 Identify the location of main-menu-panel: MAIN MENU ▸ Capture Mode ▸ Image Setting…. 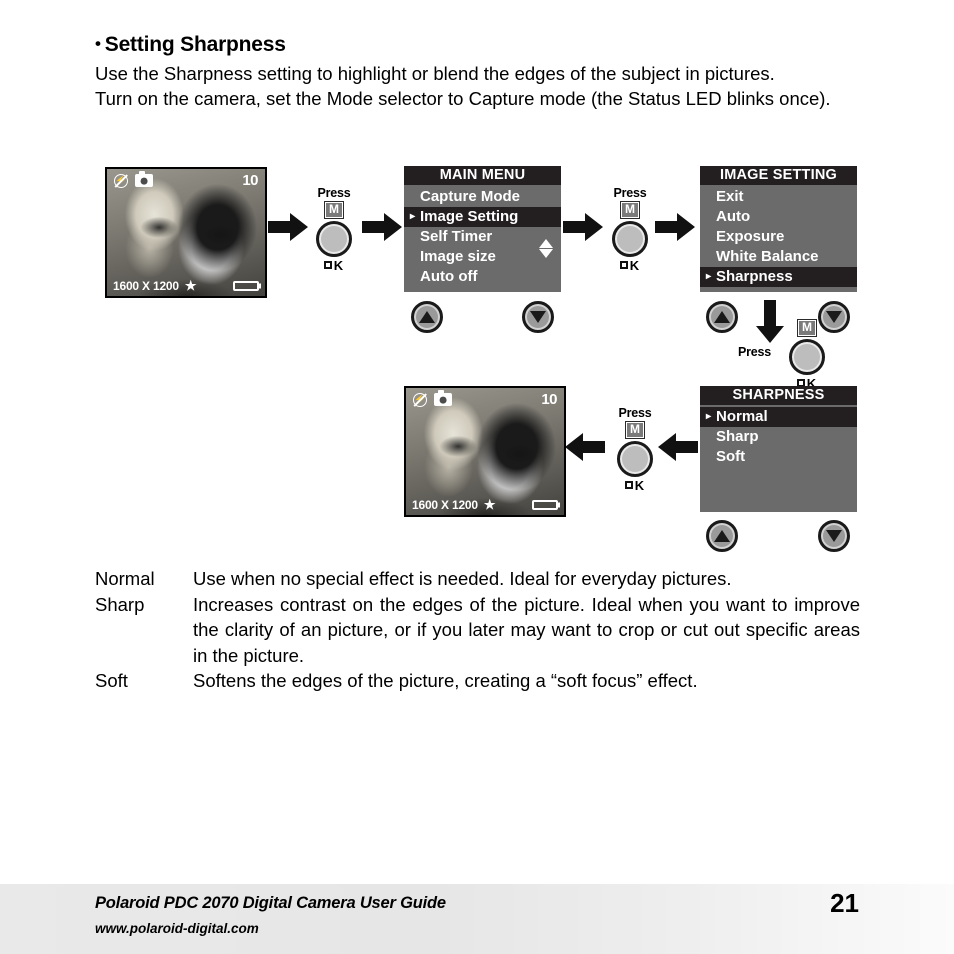
(482, 229).